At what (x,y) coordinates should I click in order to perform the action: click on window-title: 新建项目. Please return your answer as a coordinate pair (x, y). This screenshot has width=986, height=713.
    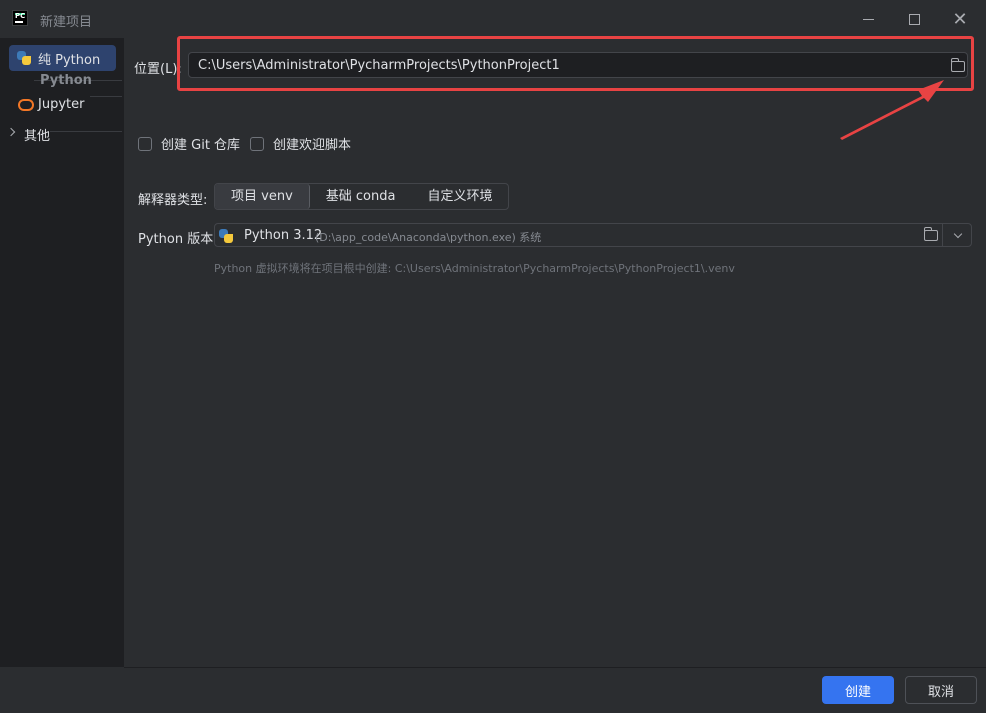
    Looking at the image, I should click on (66, 22).